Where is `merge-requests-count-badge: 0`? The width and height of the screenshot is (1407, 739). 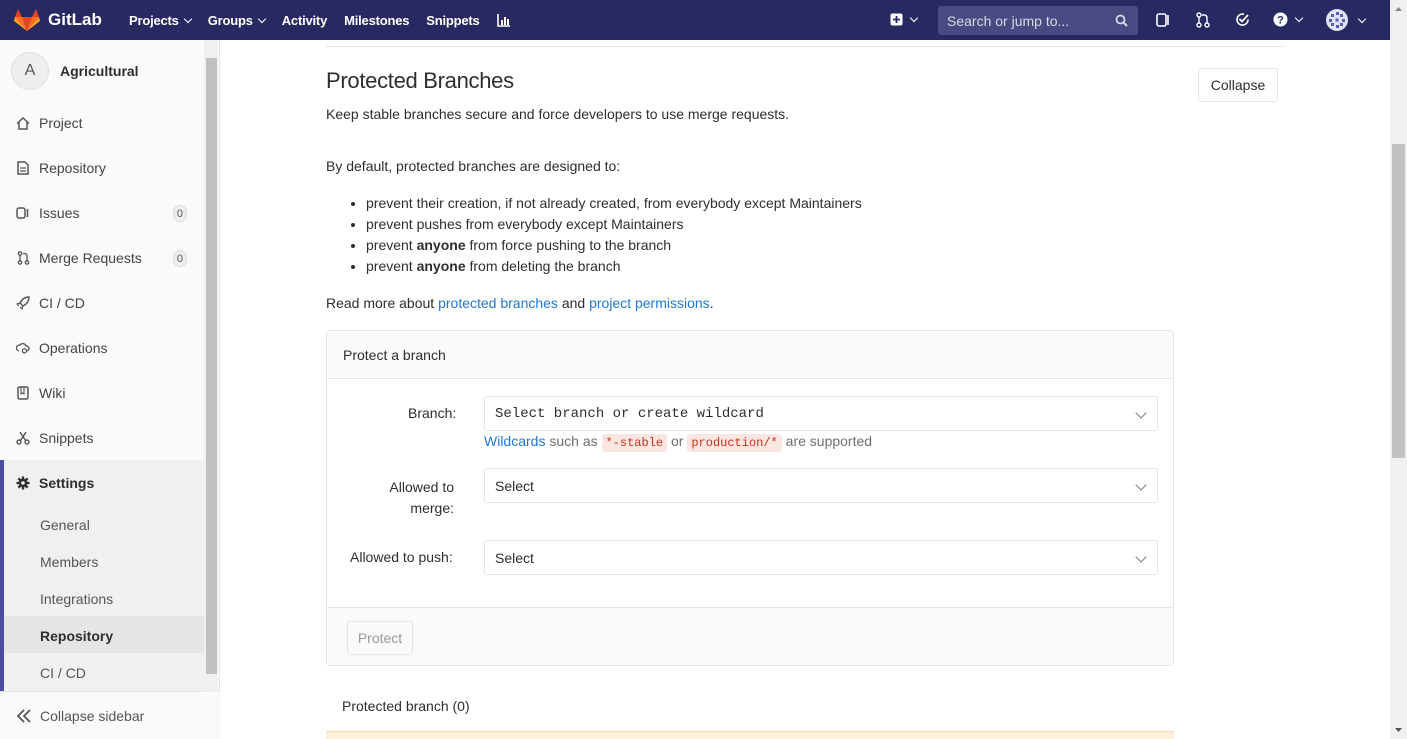 merge-requests-count-badge: 0 is located at coordinates (179, 258).